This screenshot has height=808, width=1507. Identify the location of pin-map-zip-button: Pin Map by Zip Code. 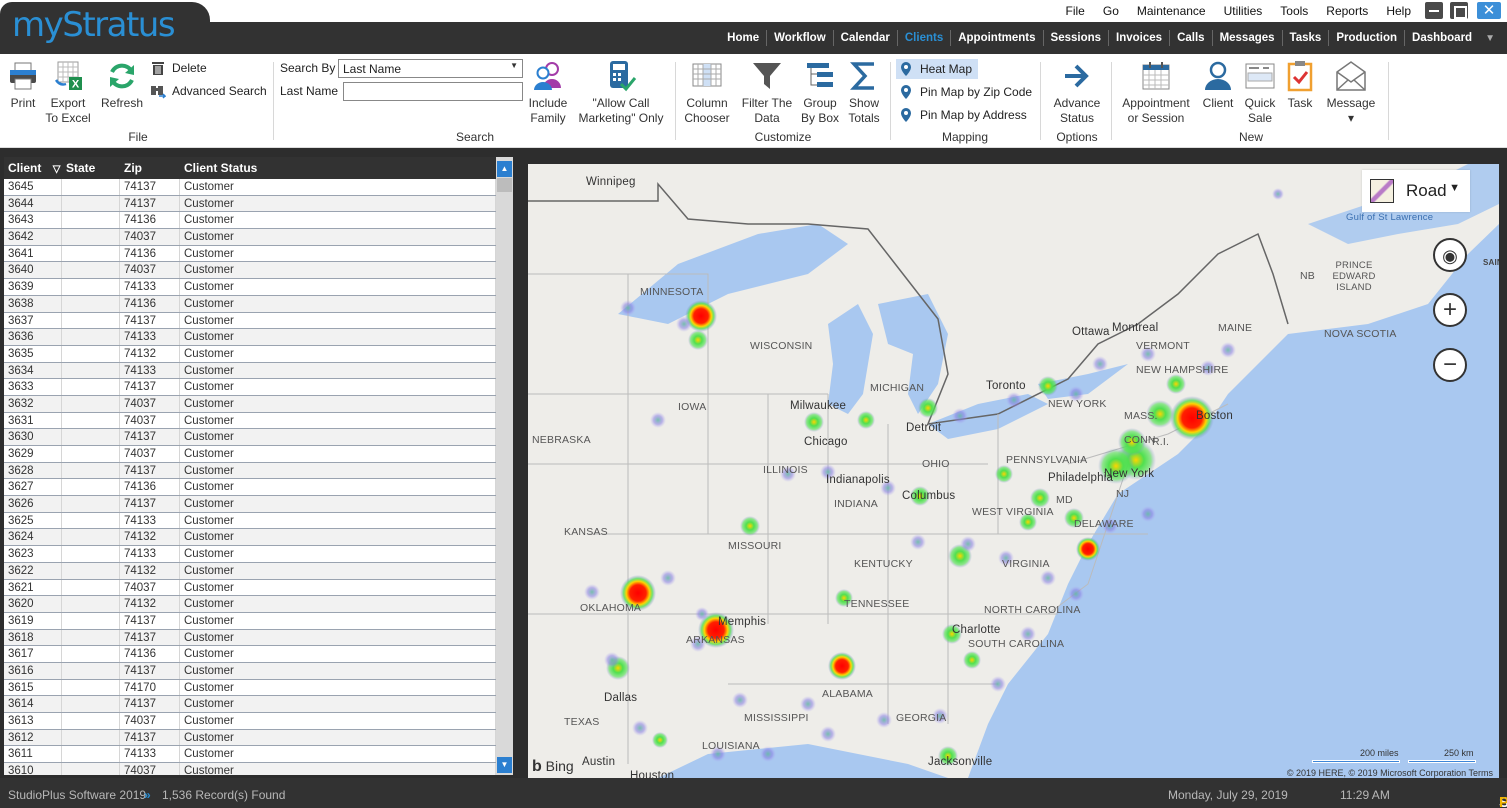
(965, 92).